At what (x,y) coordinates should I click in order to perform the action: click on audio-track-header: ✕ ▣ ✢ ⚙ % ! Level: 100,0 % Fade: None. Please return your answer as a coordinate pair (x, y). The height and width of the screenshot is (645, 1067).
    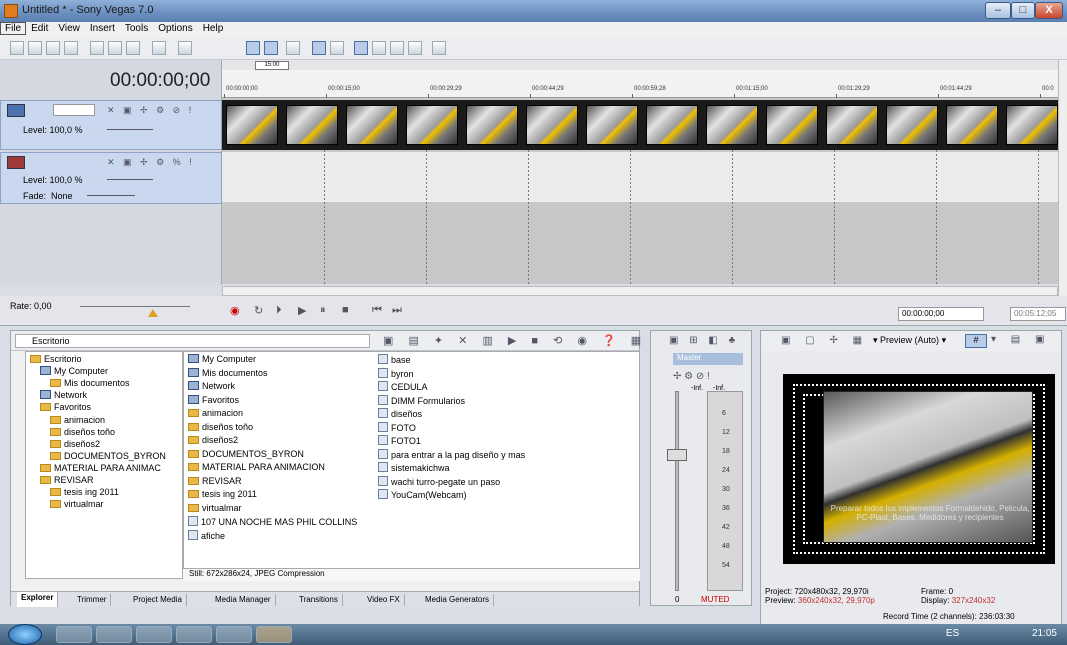
    Looking at the image, I should click on (111, 178).